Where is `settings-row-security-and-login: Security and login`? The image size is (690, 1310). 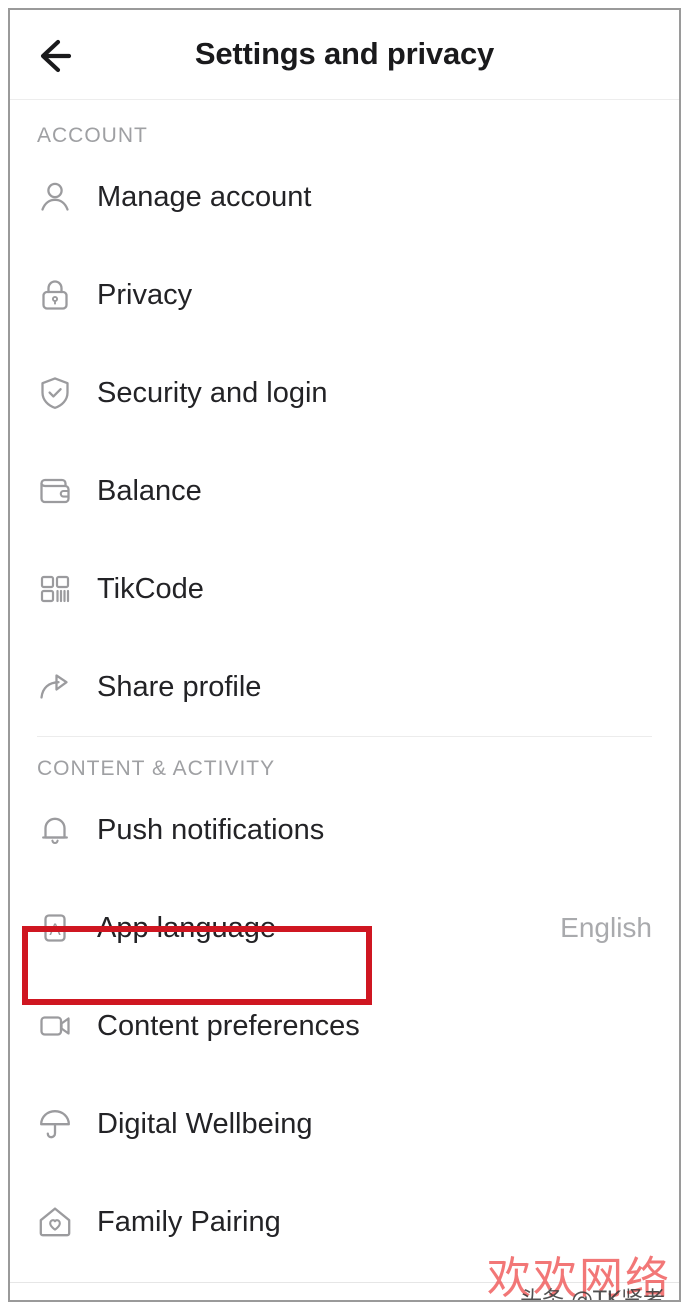 settings-row-security-and-login: Security and login is located at coordinates (344, 393).